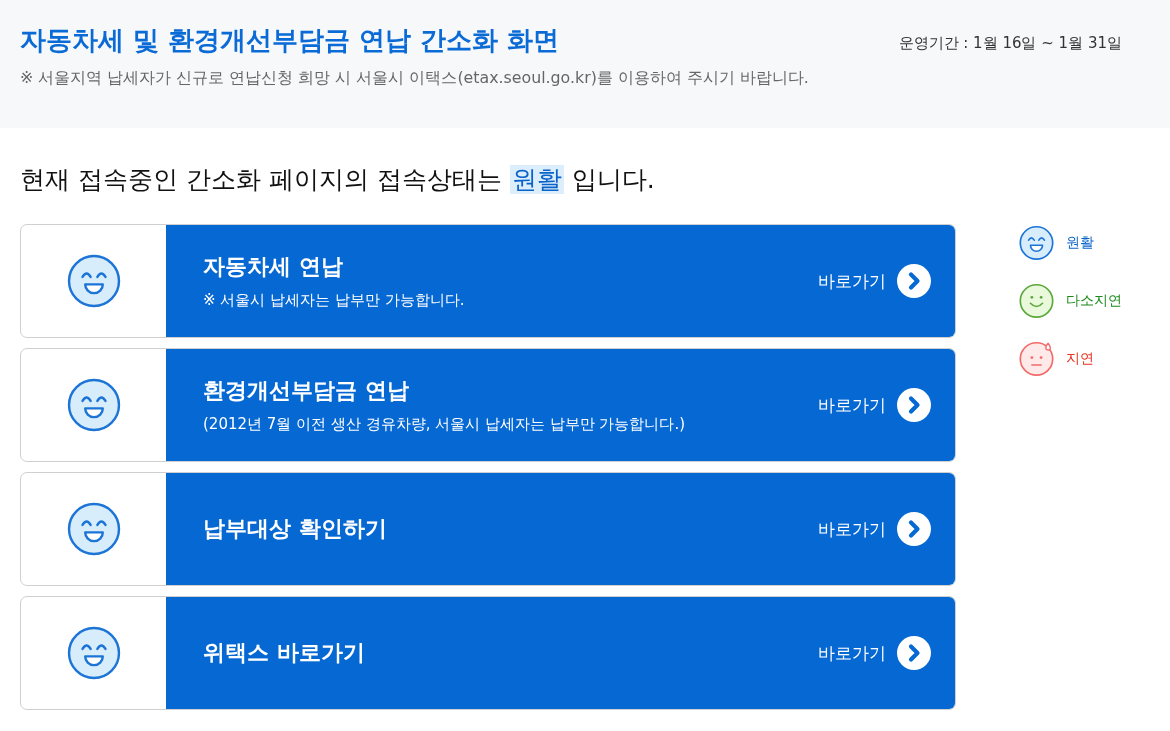 The image size is (1170, 731). I want to click on page-title: 자동차세 및 환경개선부담금 연납 간소화 화면, so click(290, 40).